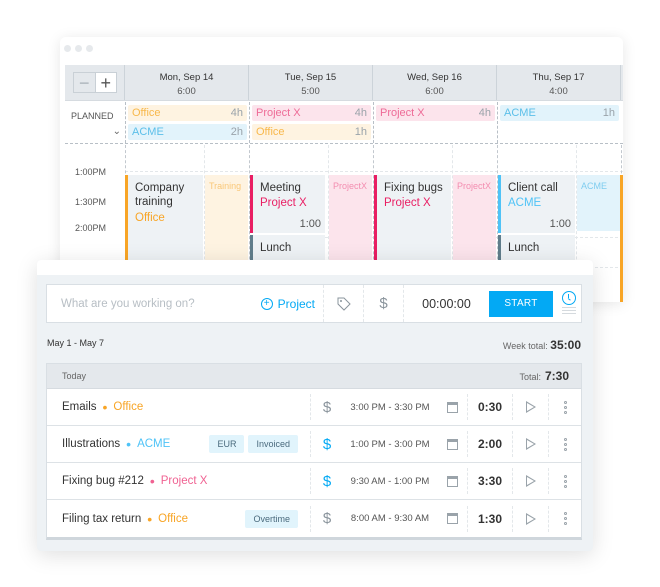 This screenshot has width=660, height=587. Describe the element at coordinates (187, 132) in the screenshot. I see `planned-chip: ACME 2h` at that location.